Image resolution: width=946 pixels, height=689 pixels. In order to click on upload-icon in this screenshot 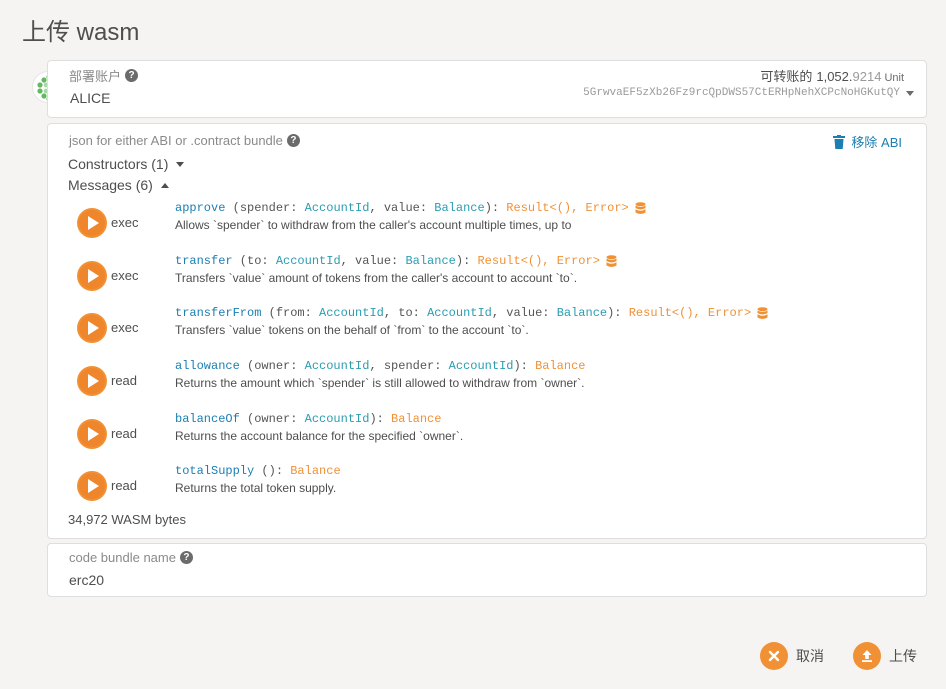, I will do `click(867, 656)`.